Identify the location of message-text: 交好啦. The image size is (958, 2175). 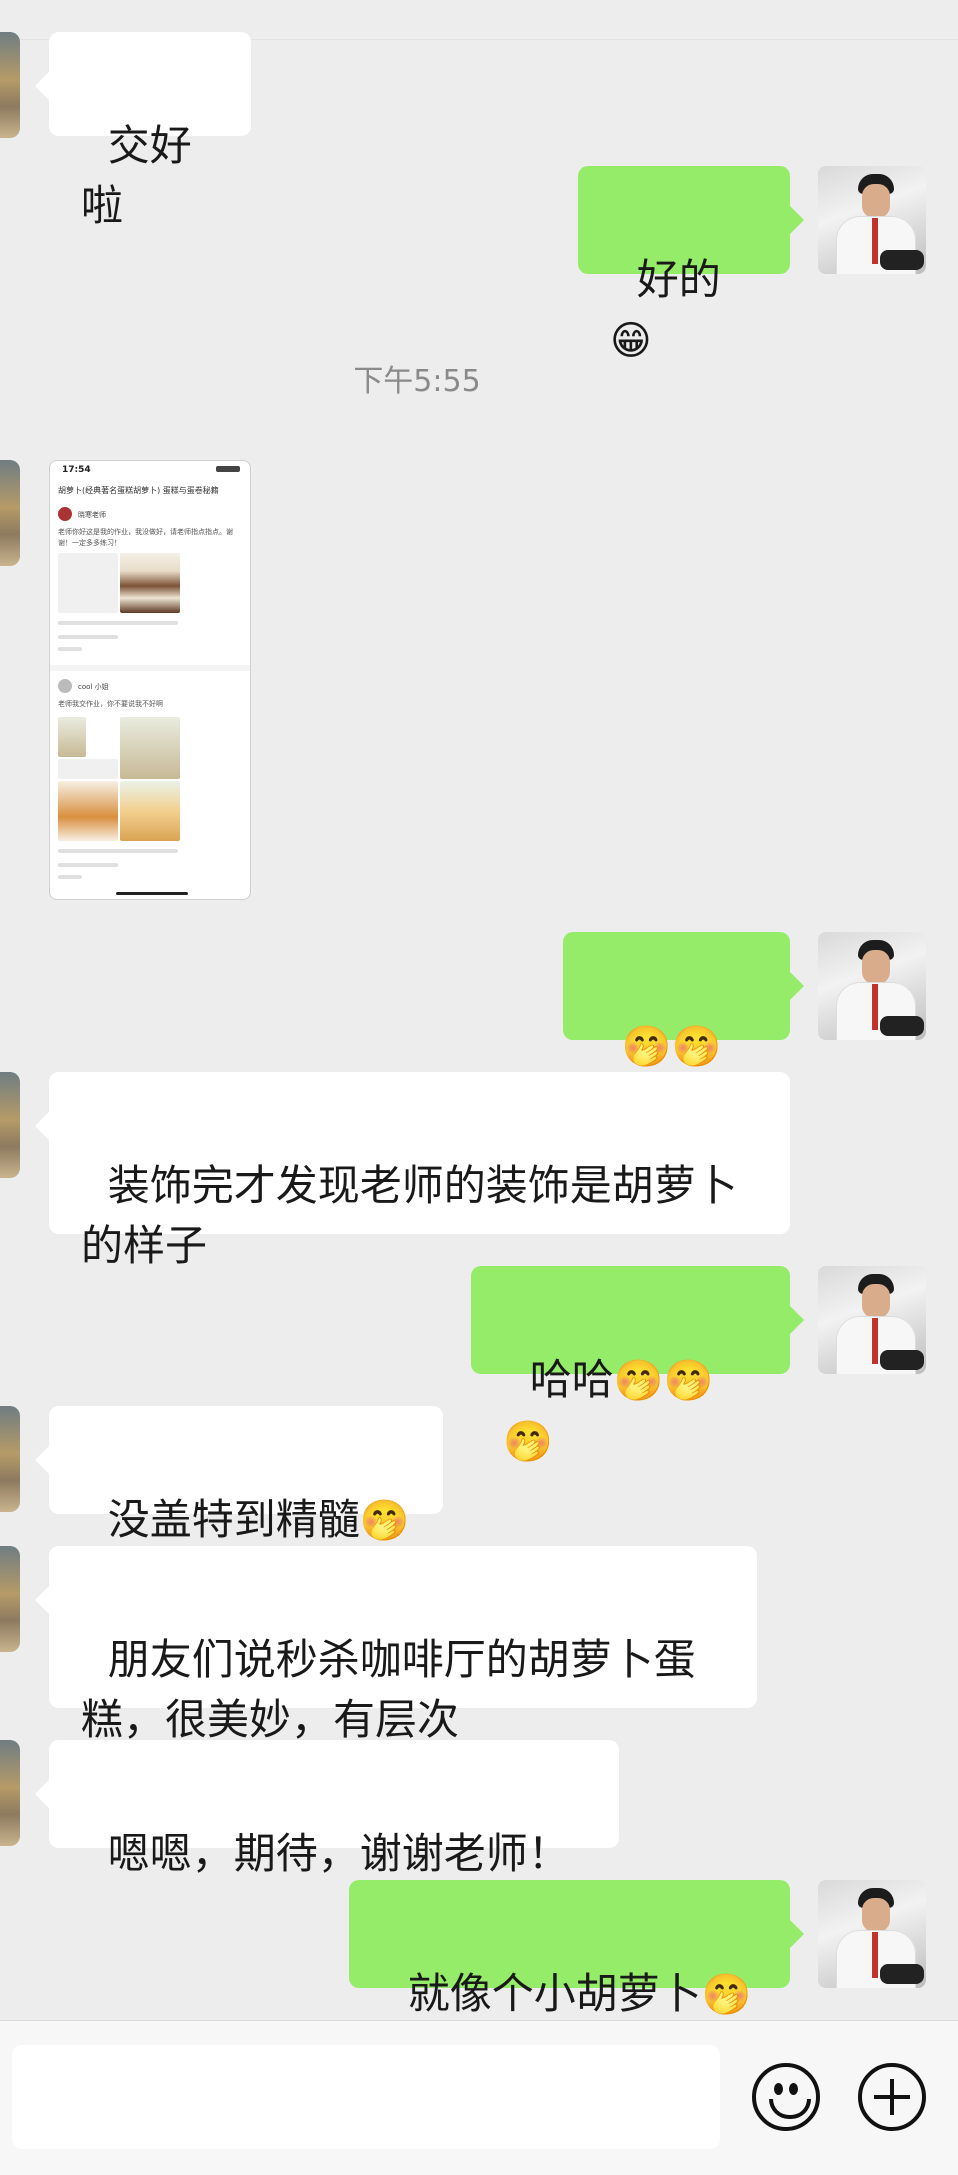
(136, 175).